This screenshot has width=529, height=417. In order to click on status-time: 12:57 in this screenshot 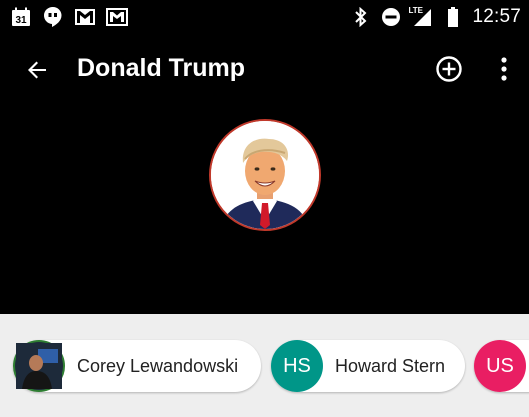, I will do `click(496, 16)`.